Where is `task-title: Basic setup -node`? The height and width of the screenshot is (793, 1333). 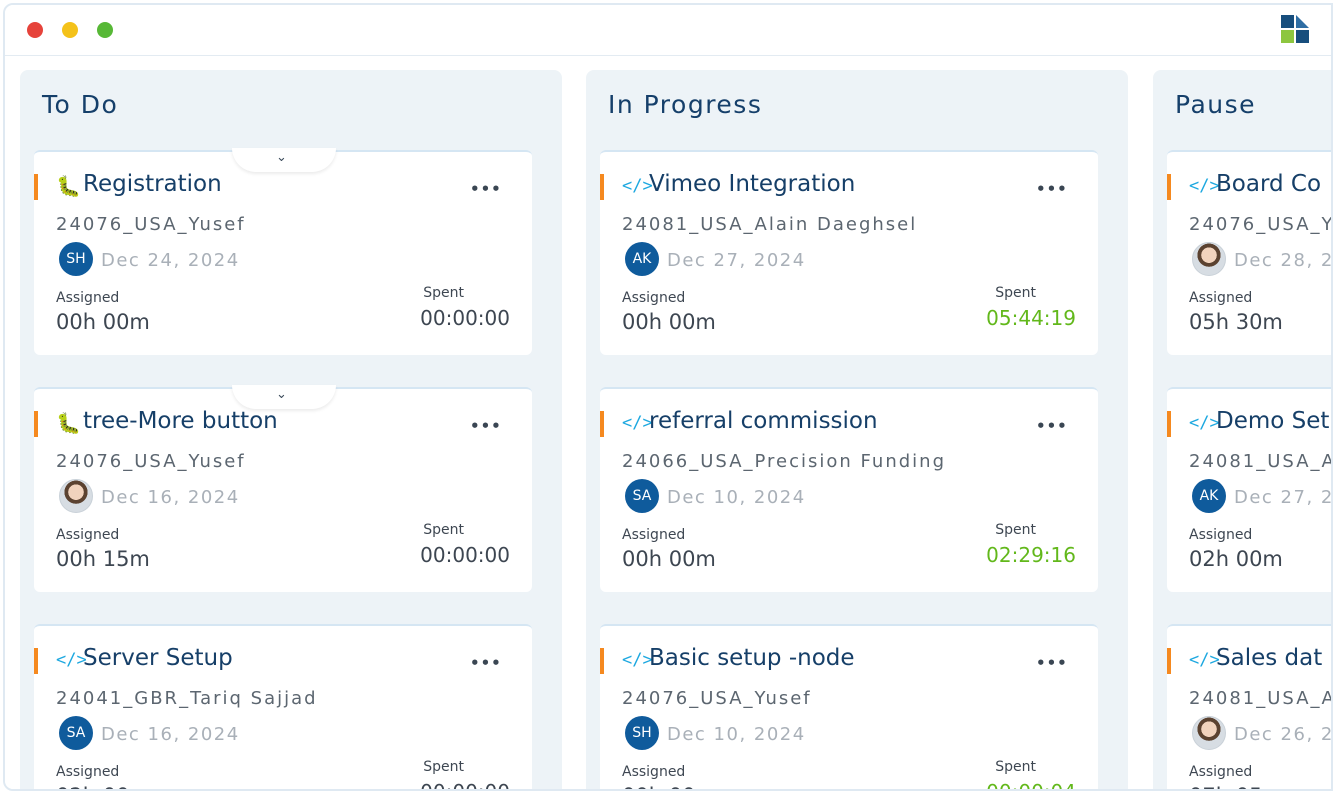
task-title: Basic setup -node is located at coordinates (752, 658).